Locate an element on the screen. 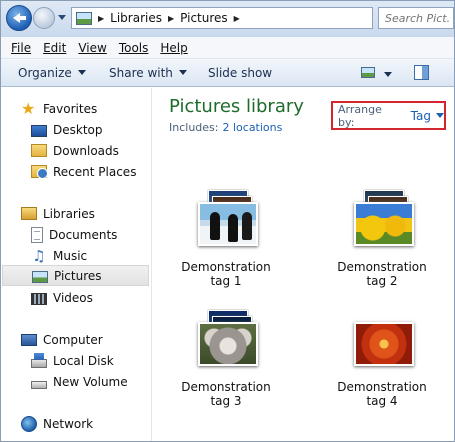 Image resolution: width=455 pixels, height=442 pixels. breadcrumb-libraries: Libraries is located at coordinates (136, 18).